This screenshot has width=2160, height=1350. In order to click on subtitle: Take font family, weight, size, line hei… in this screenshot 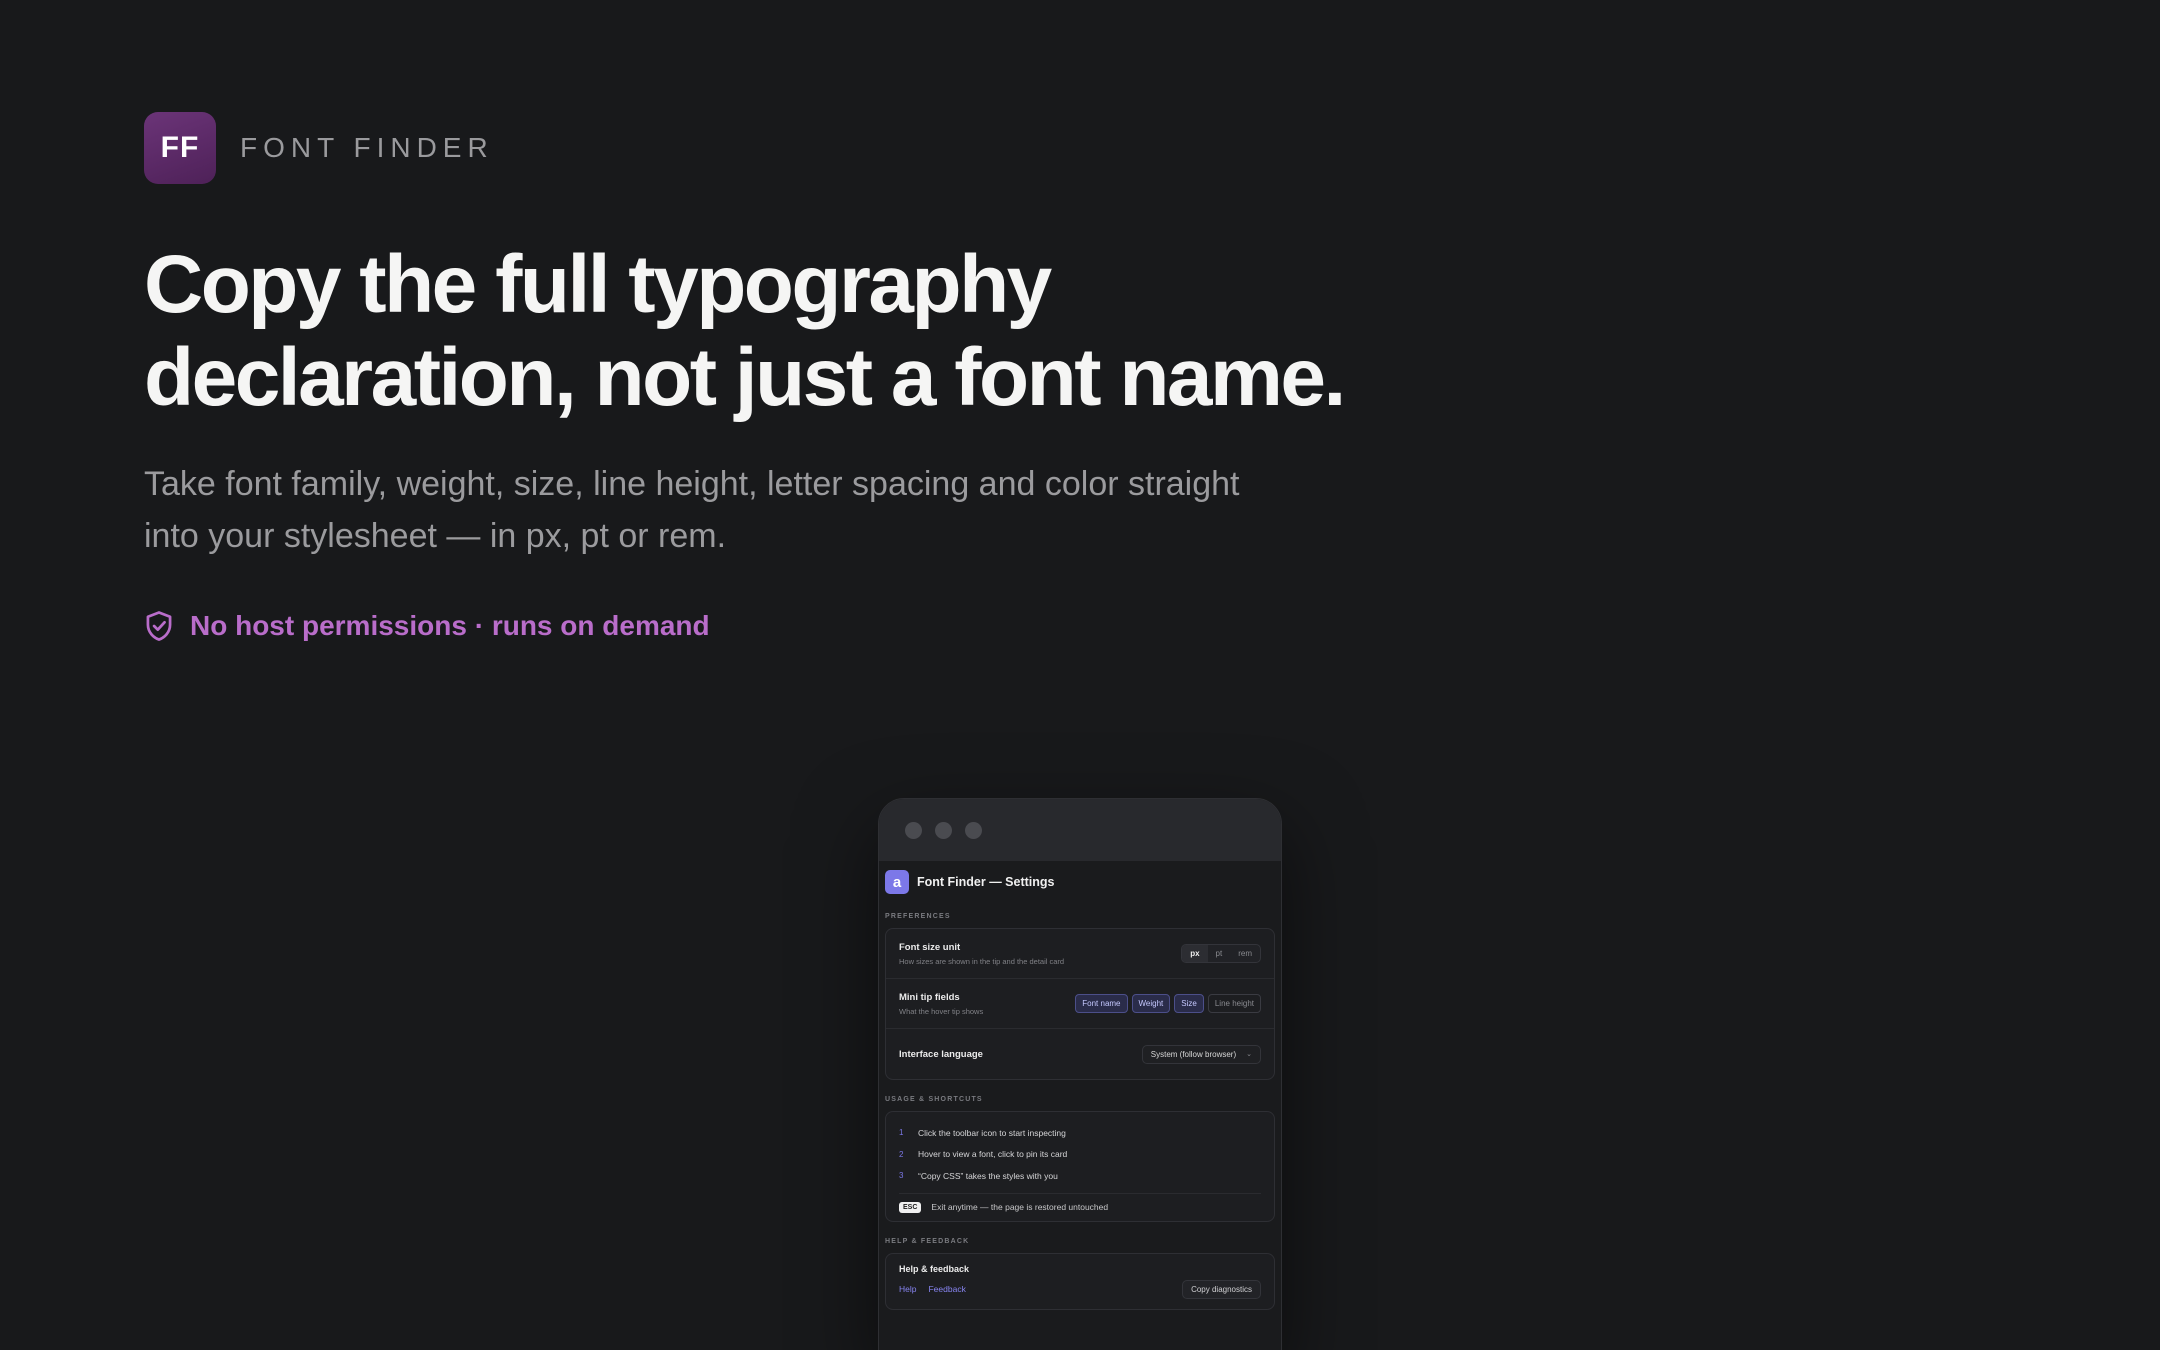, I will do `click(714, 510)`.